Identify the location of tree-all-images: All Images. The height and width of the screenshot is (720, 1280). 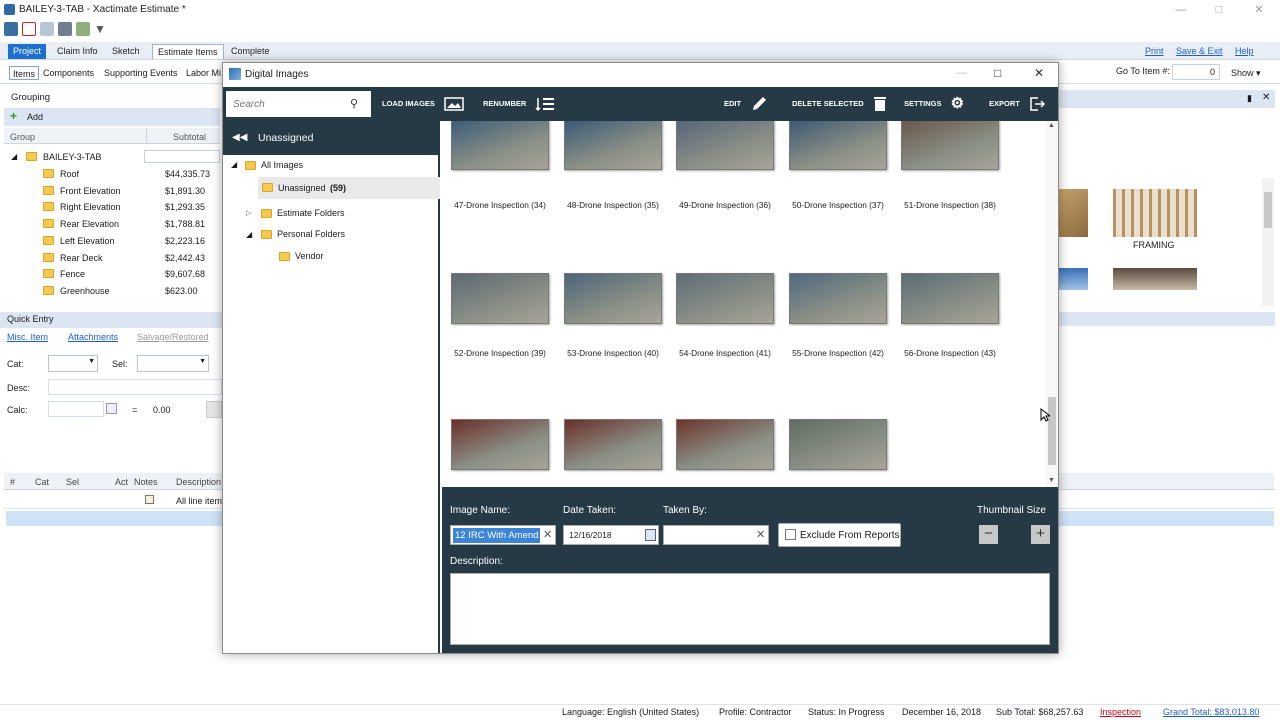
(274, 165).